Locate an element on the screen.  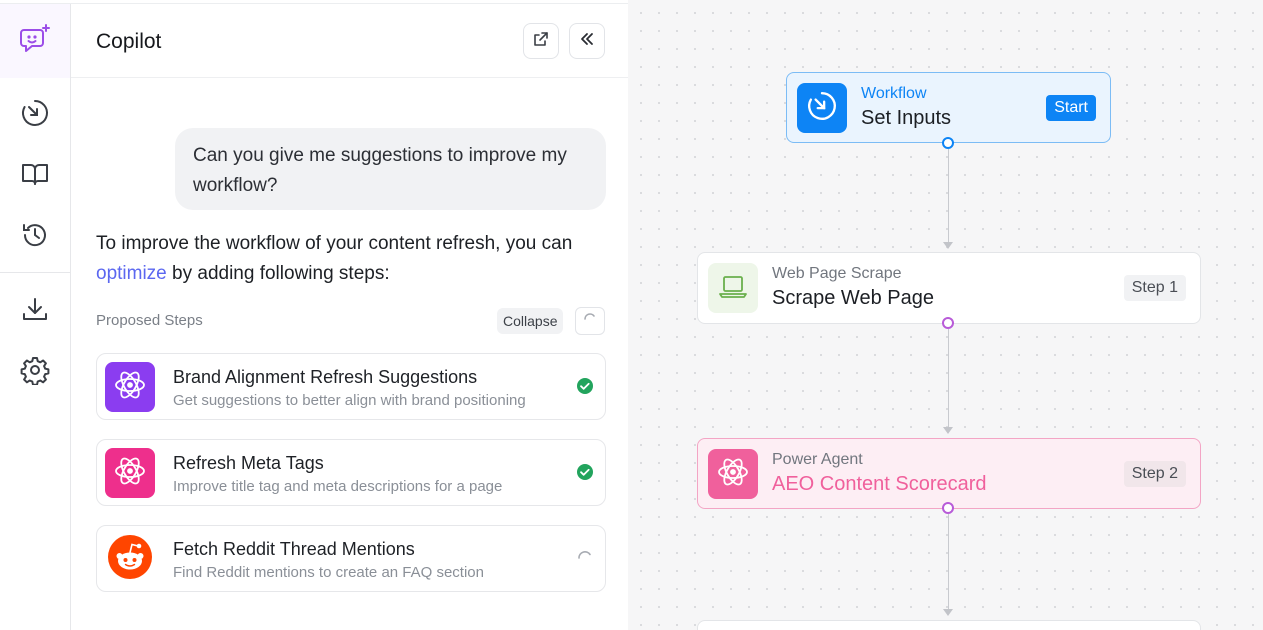
download-icon is located at coordinates (35, 312).